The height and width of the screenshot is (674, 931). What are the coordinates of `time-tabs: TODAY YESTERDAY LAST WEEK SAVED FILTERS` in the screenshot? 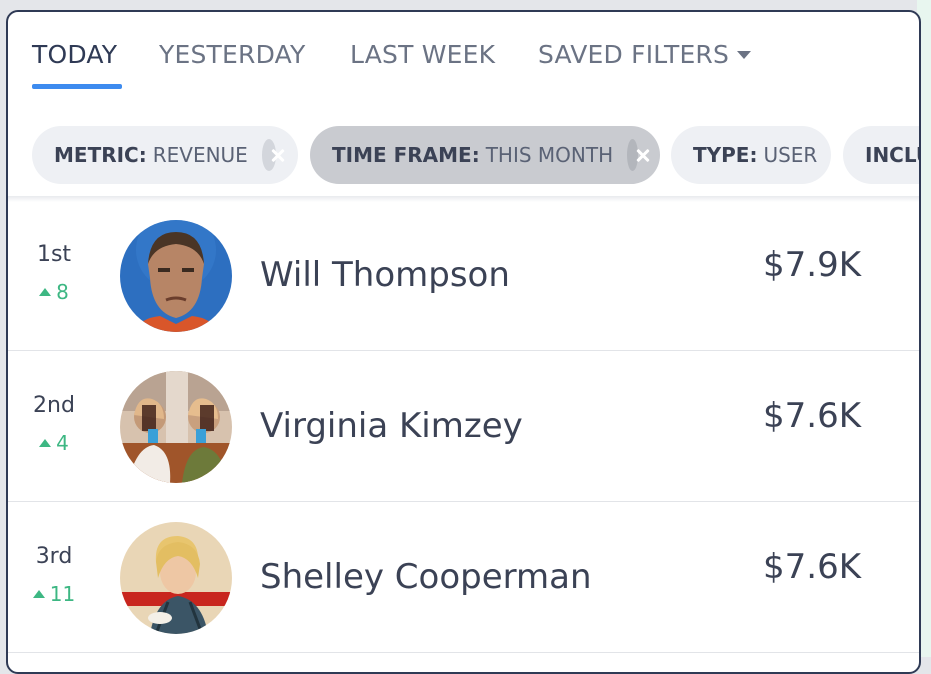 It's located at (463, 57).